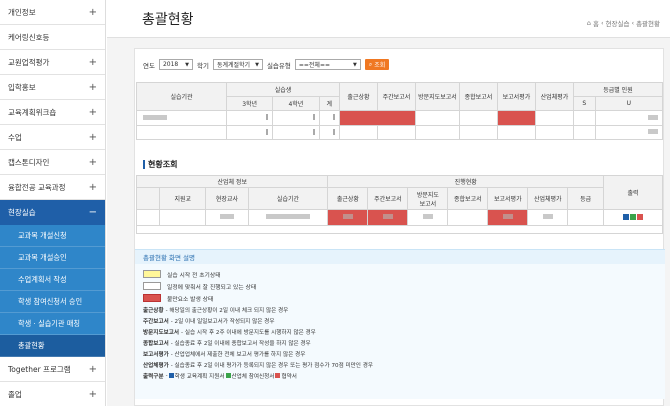 The image size is (670, 406). I want to click on plan-print-icon, so click(626, 216).